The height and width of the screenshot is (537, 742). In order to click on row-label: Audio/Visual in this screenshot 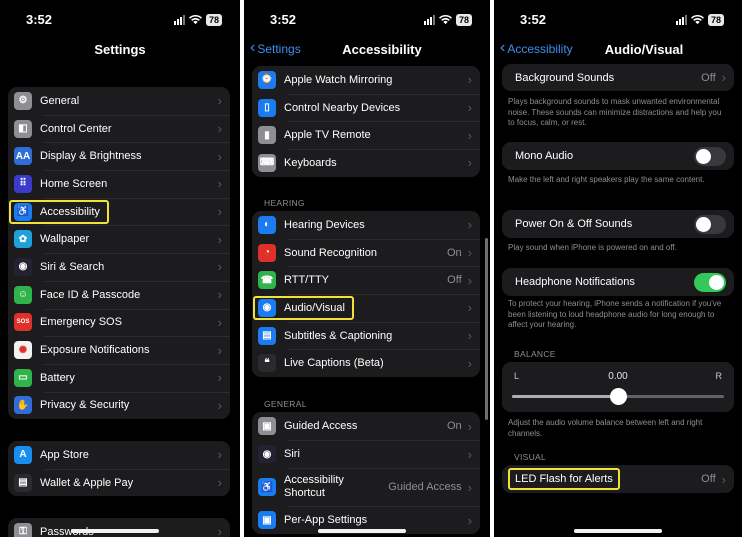, I will do `click(303, 307)`.